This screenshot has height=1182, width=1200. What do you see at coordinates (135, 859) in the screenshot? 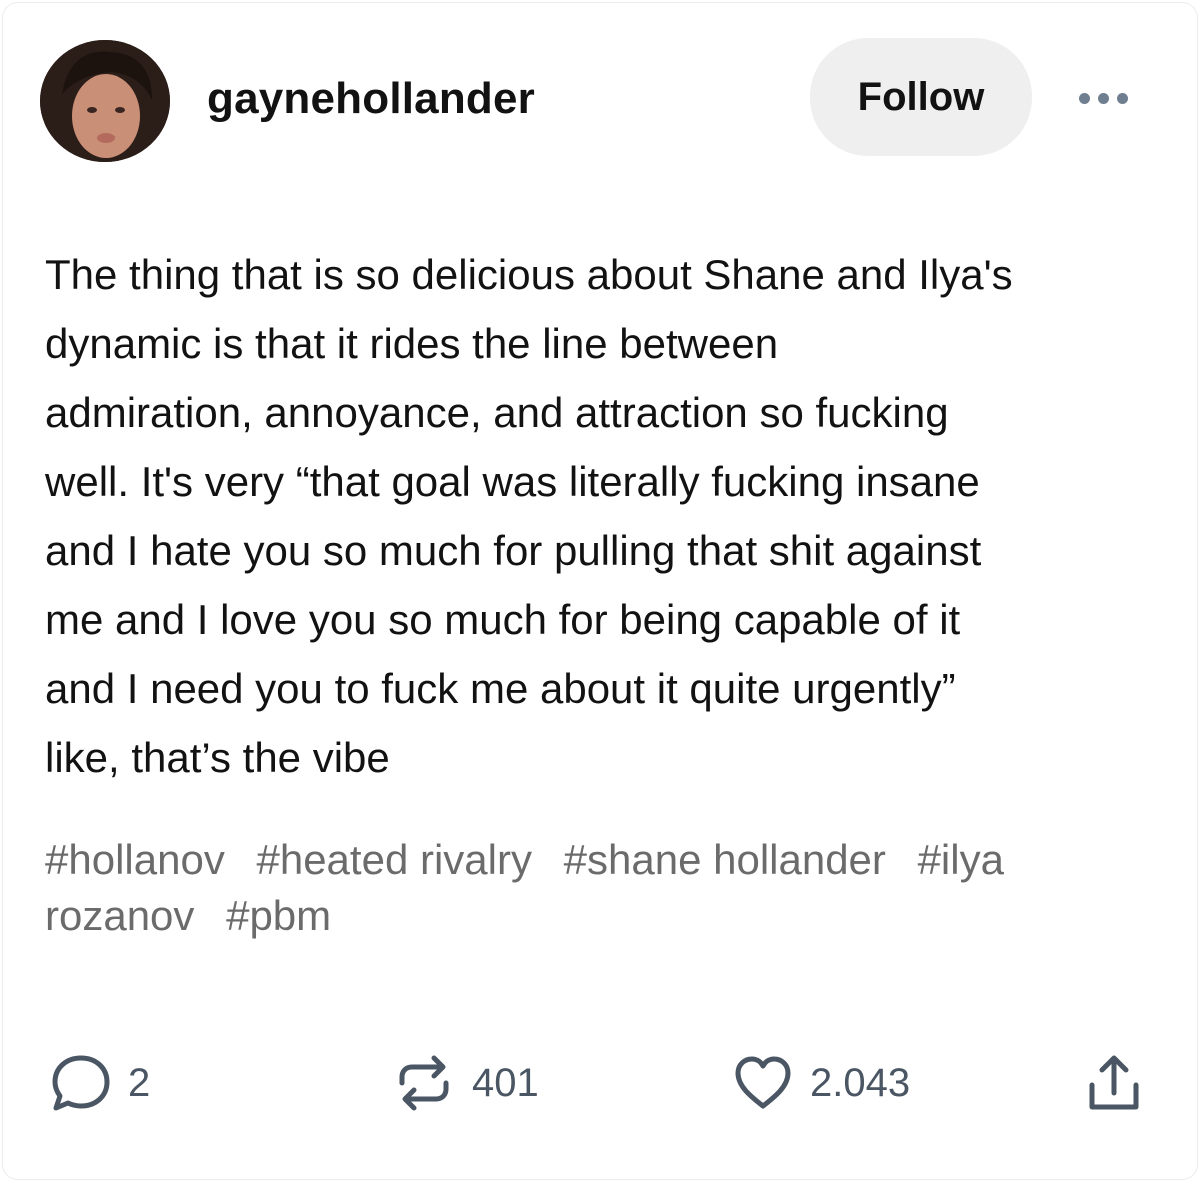
I see `tag-link: #hollanov` at bounding box center [135, 859].